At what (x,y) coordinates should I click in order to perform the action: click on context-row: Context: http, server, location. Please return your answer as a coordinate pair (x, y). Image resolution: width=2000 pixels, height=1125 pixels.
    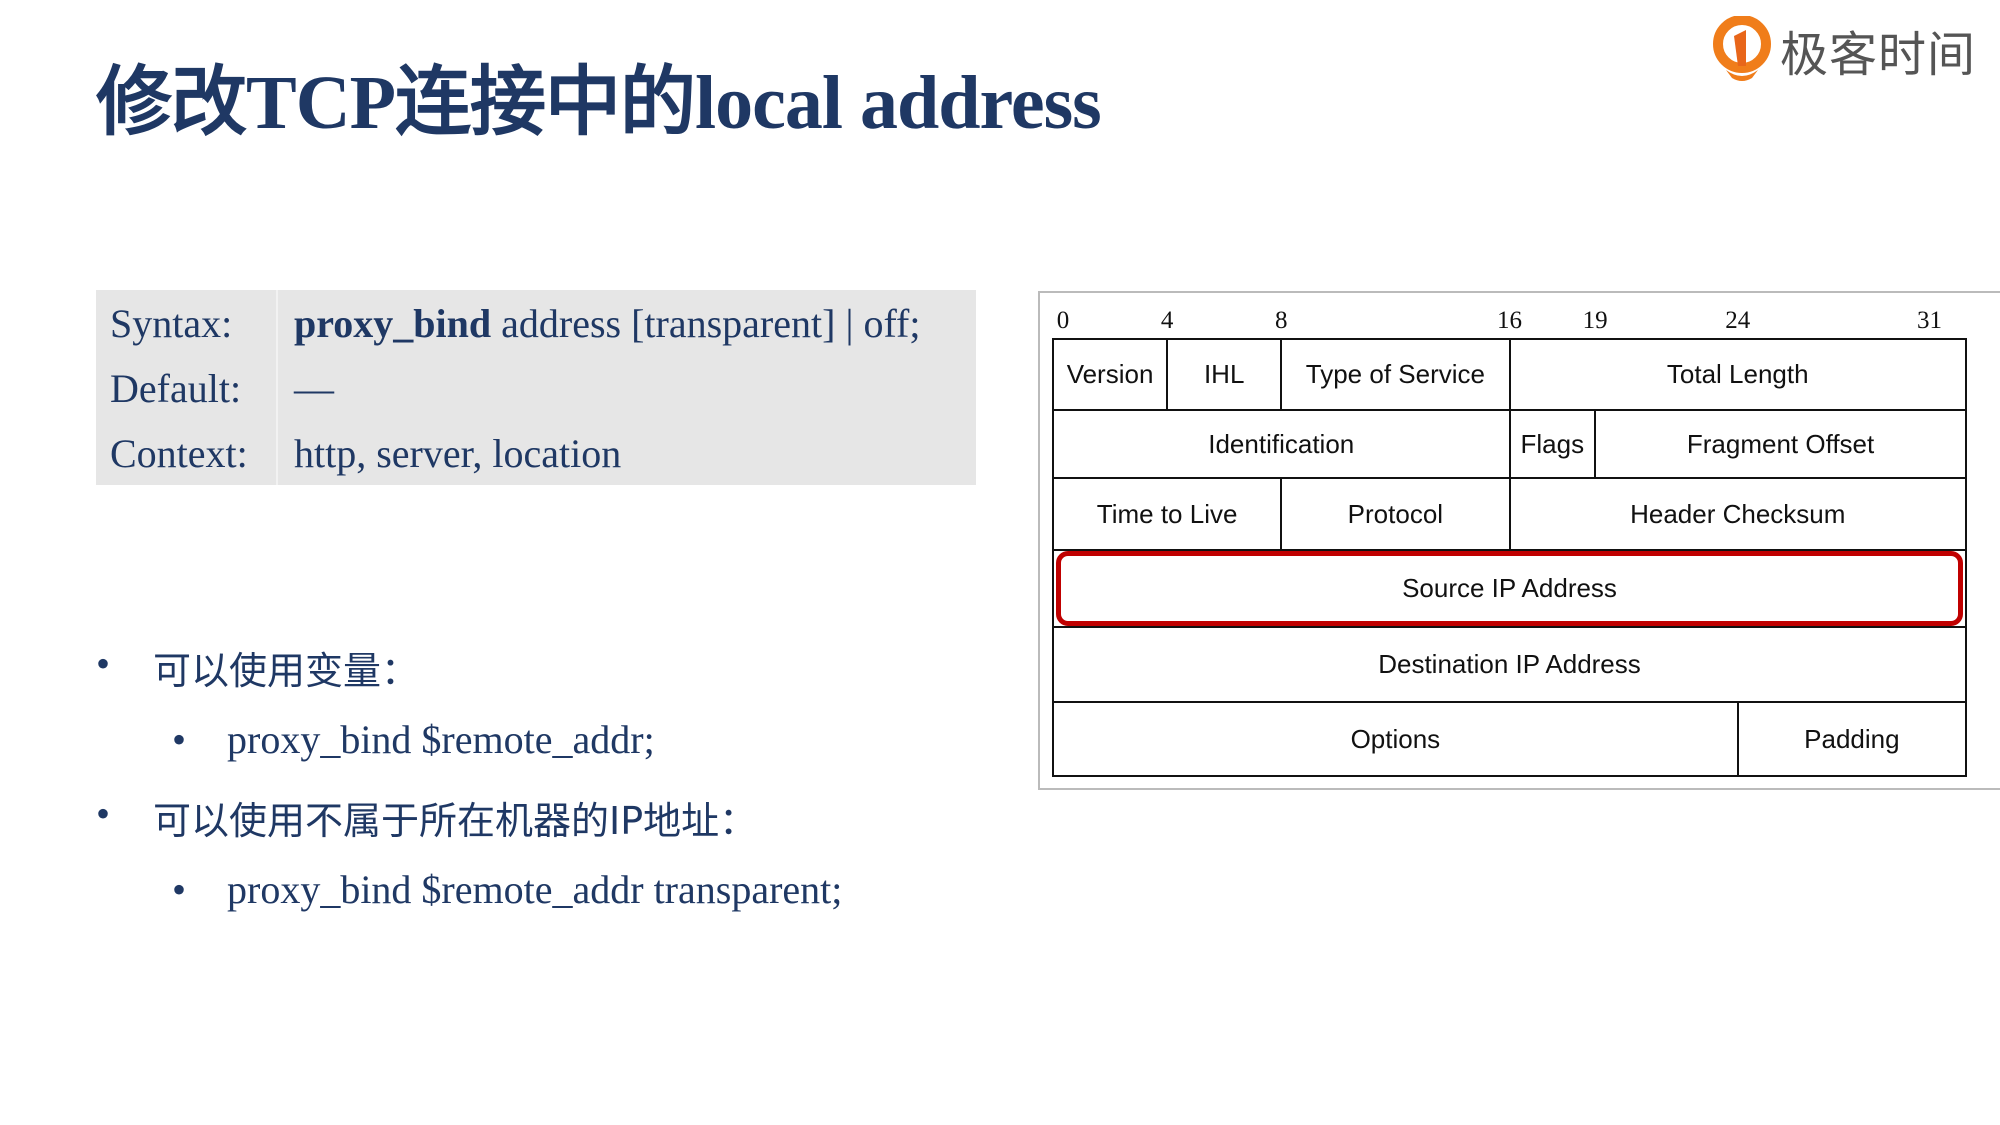
    Looking at the image, I should click on (536, 453).